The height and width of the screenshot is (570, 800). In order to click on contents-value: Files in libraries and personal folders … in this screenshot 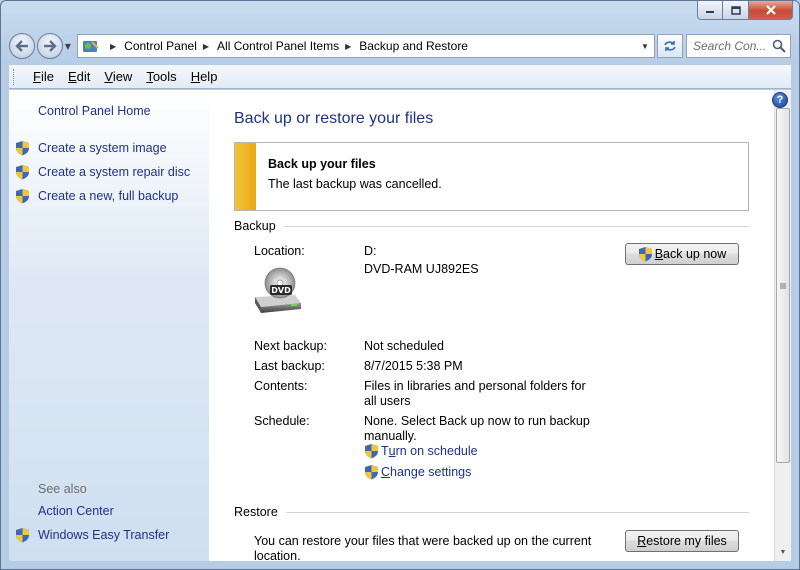, I will do `click(475, 393)`.